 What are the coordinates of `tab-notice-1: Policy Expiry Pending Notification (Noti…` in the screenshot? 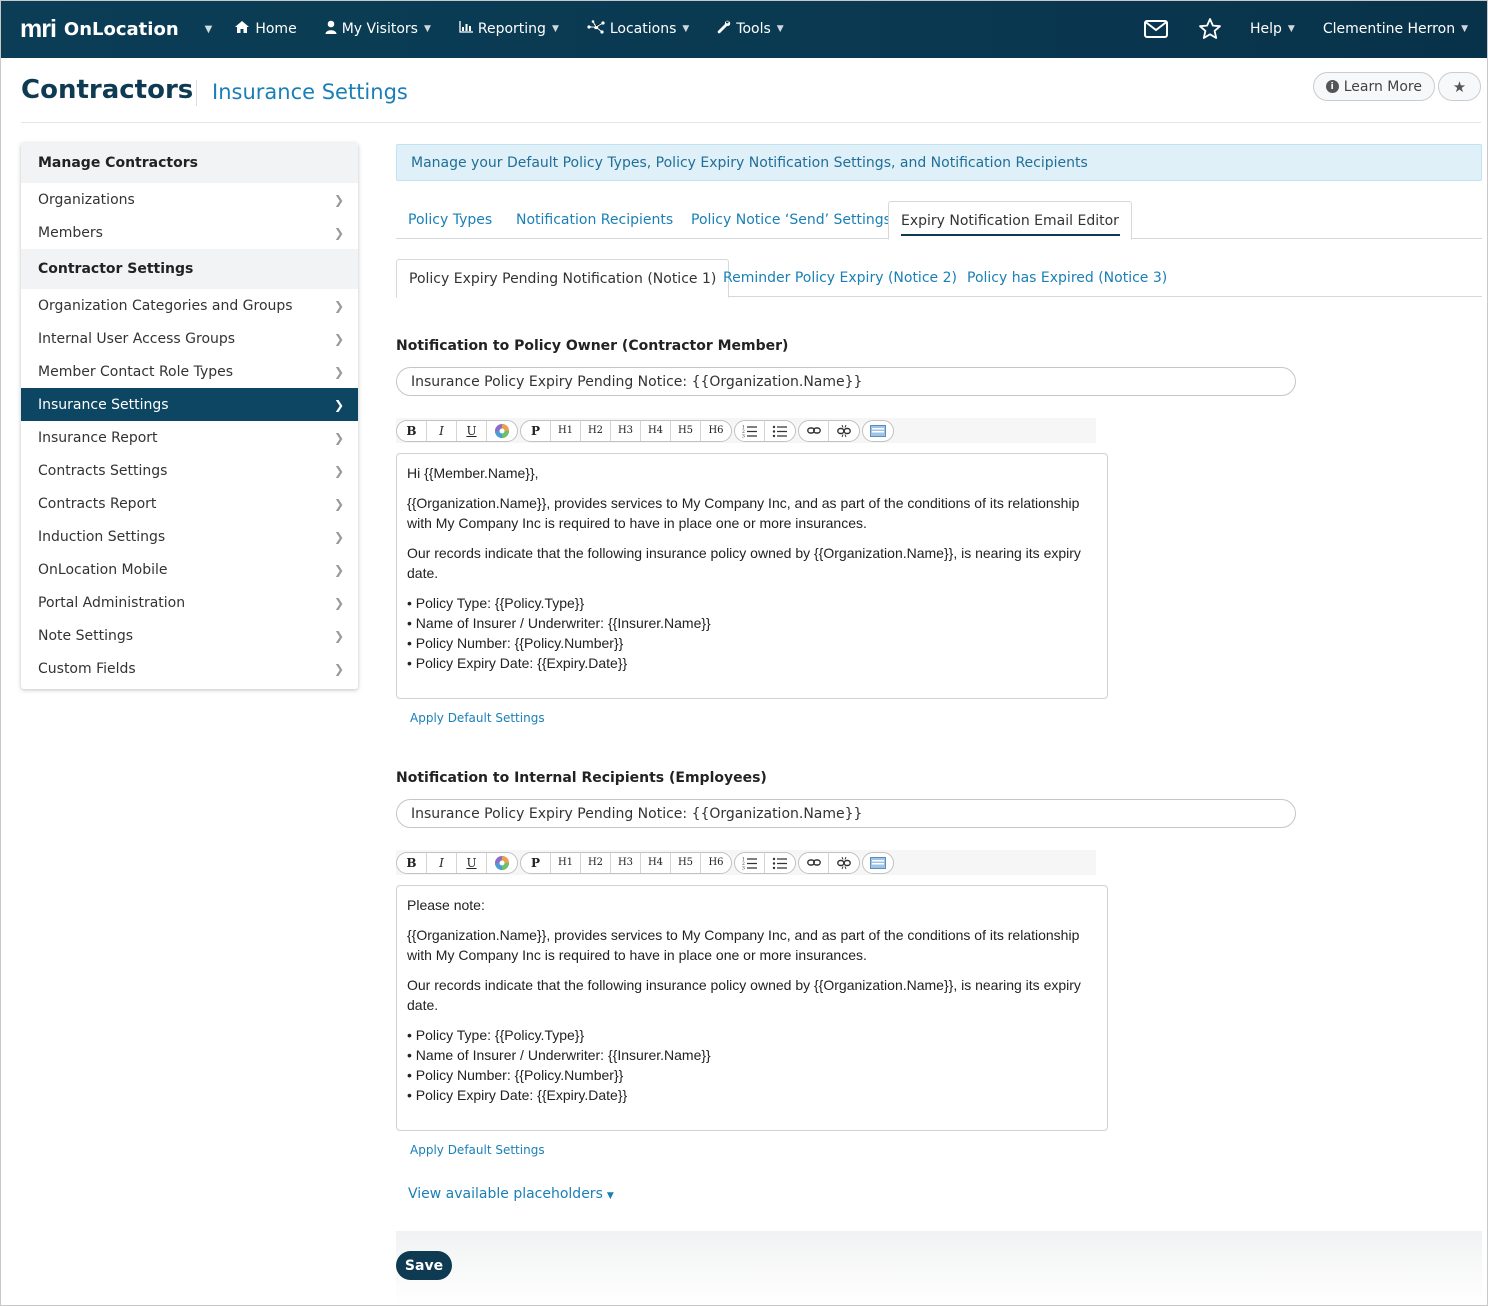 It's located at (563, 278).